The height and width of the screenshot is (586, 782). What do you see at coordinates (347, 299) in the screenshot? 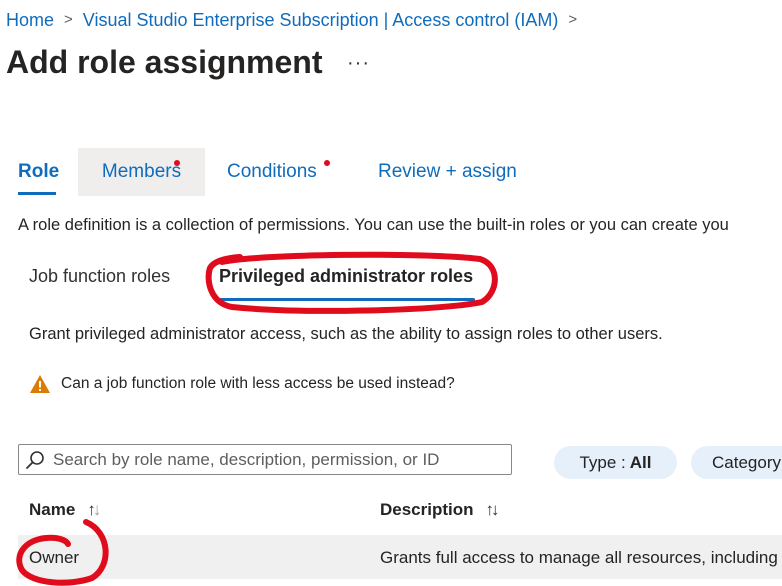
I see `tab-privileged-active-indicator` at bounding box center [347, 299].